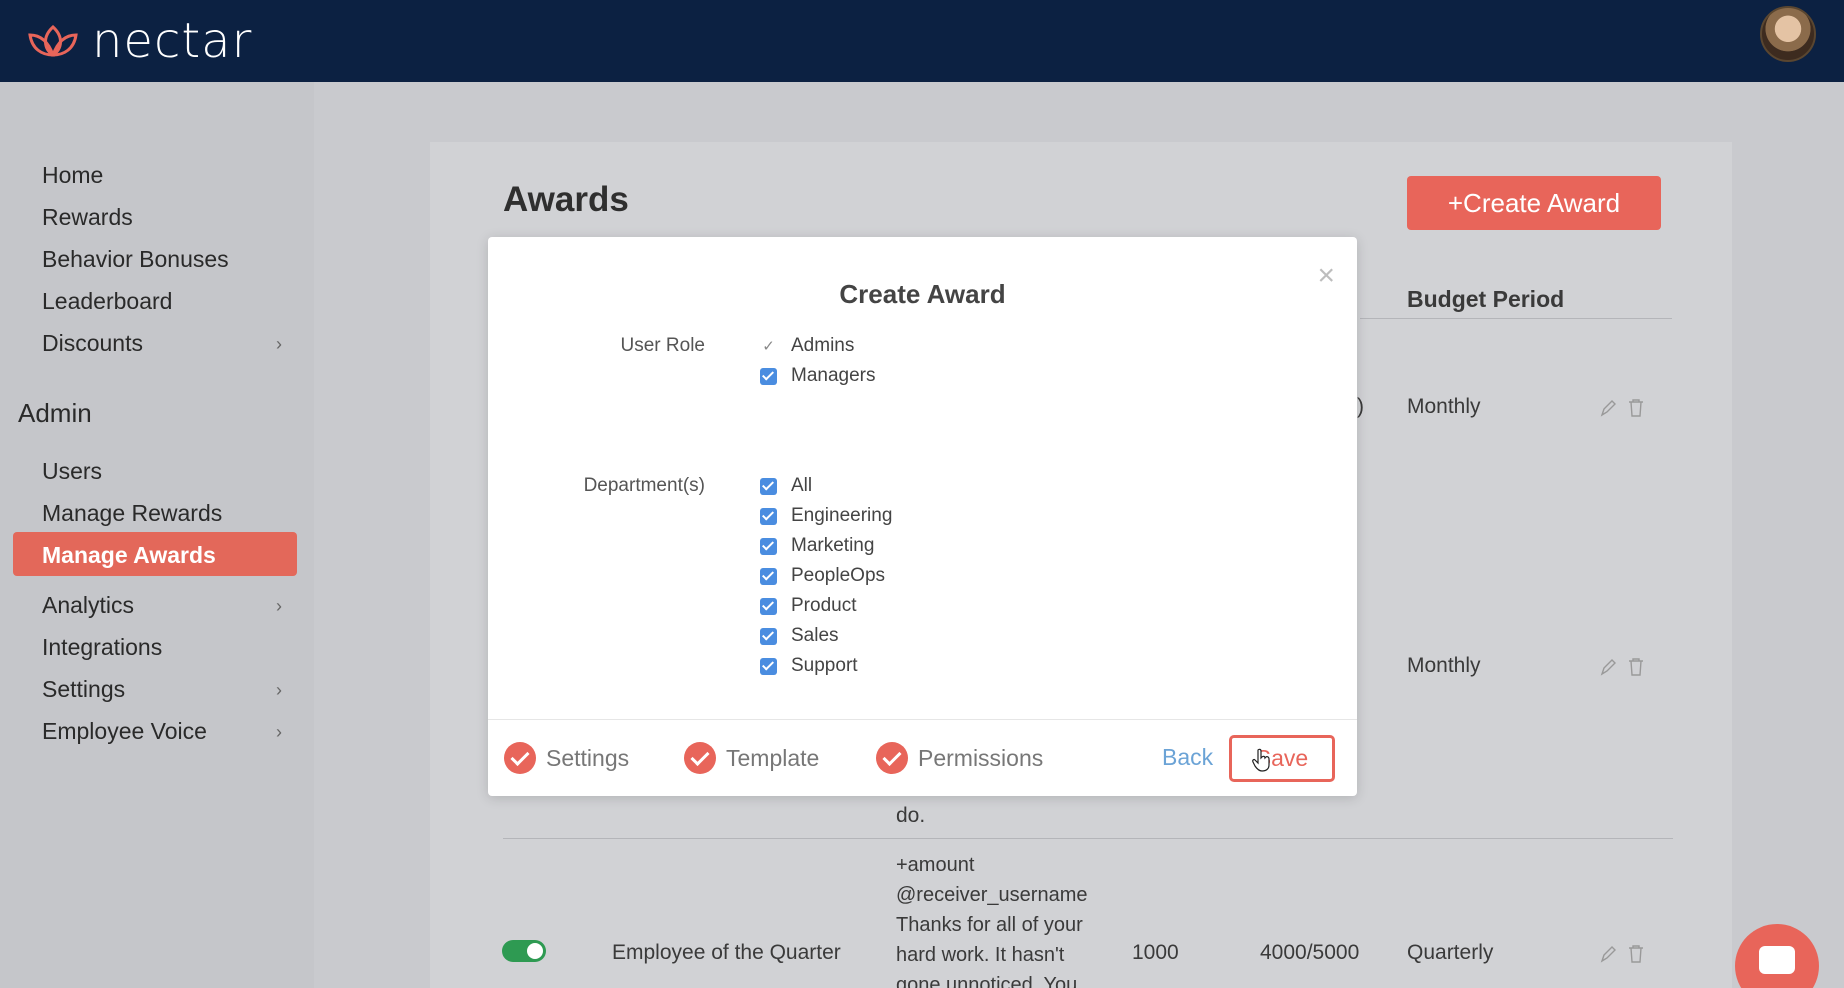 The image size is (1844, 988). What do you see at coordinates (980, 955) in the screenshot?
I see `message-line: hard work. It hasn't` at bounding box center [980, 955].